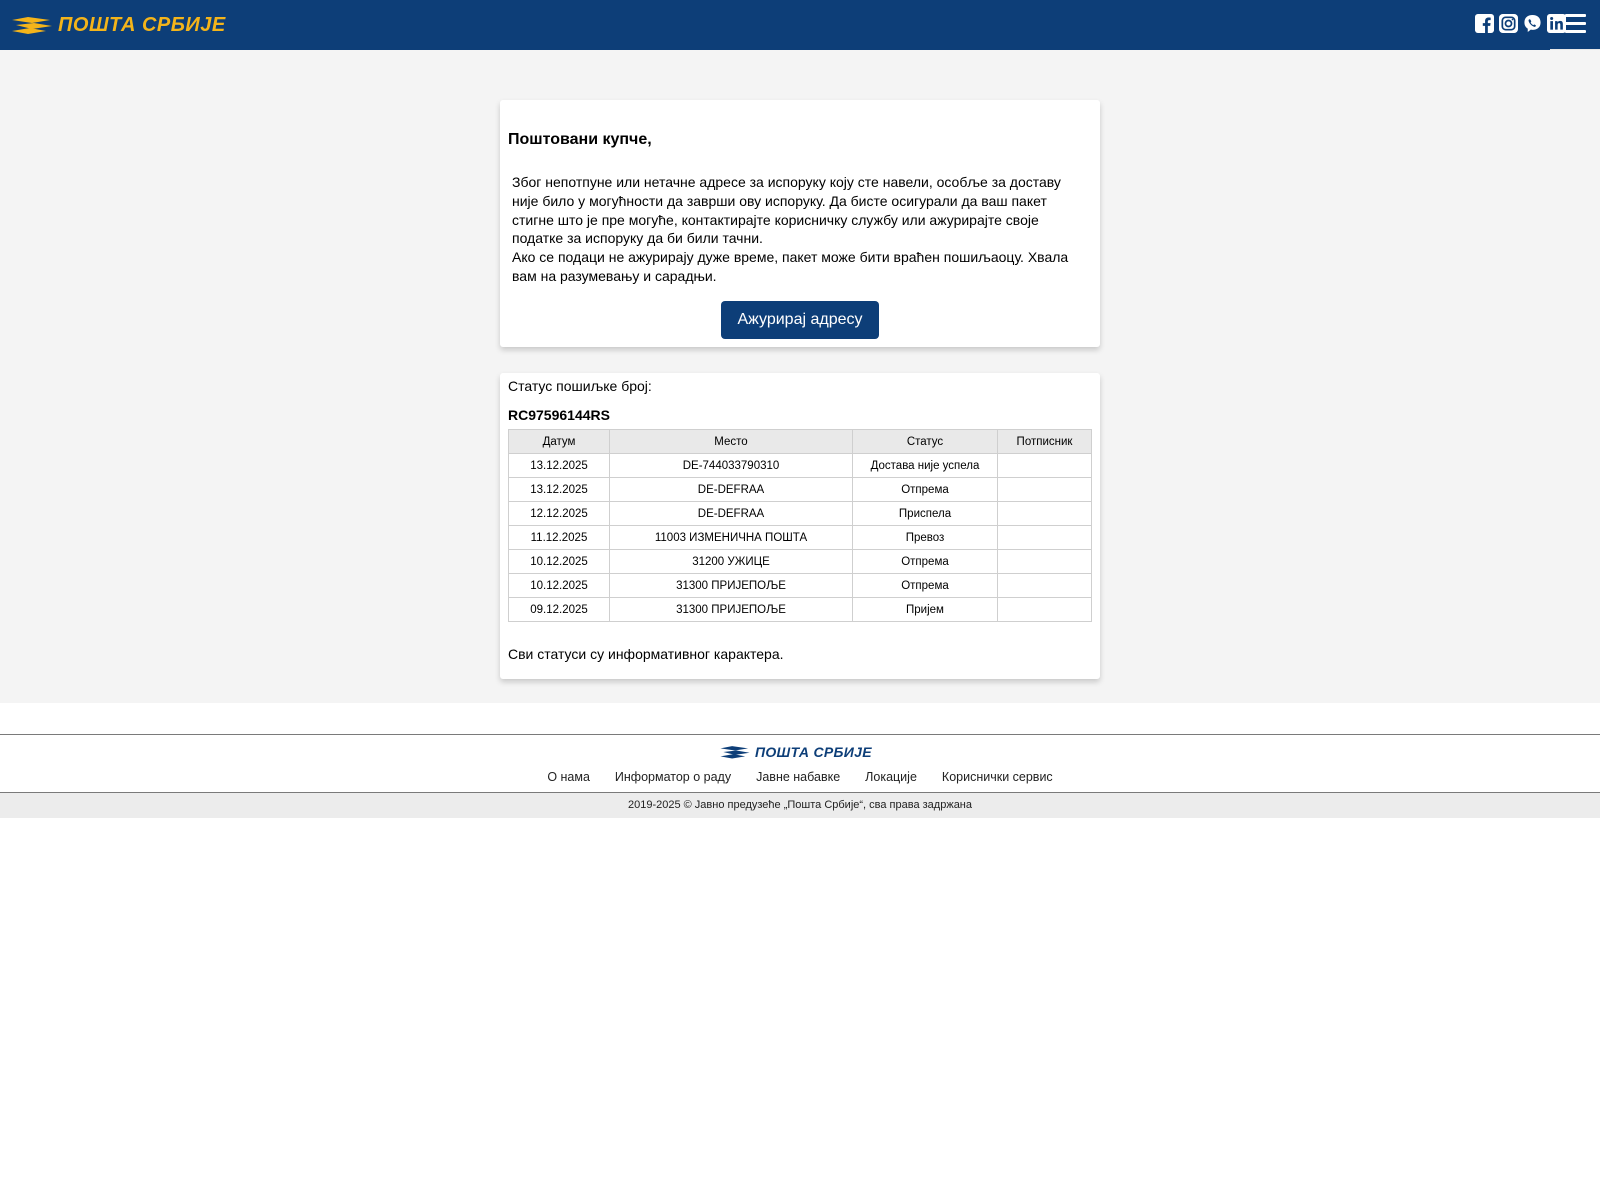 This screenshot has height=1200, width=1600. What do you see at coordinates (1520, 23) in the screenshot?
I see `social-links` at bounding box center [1520, 23].